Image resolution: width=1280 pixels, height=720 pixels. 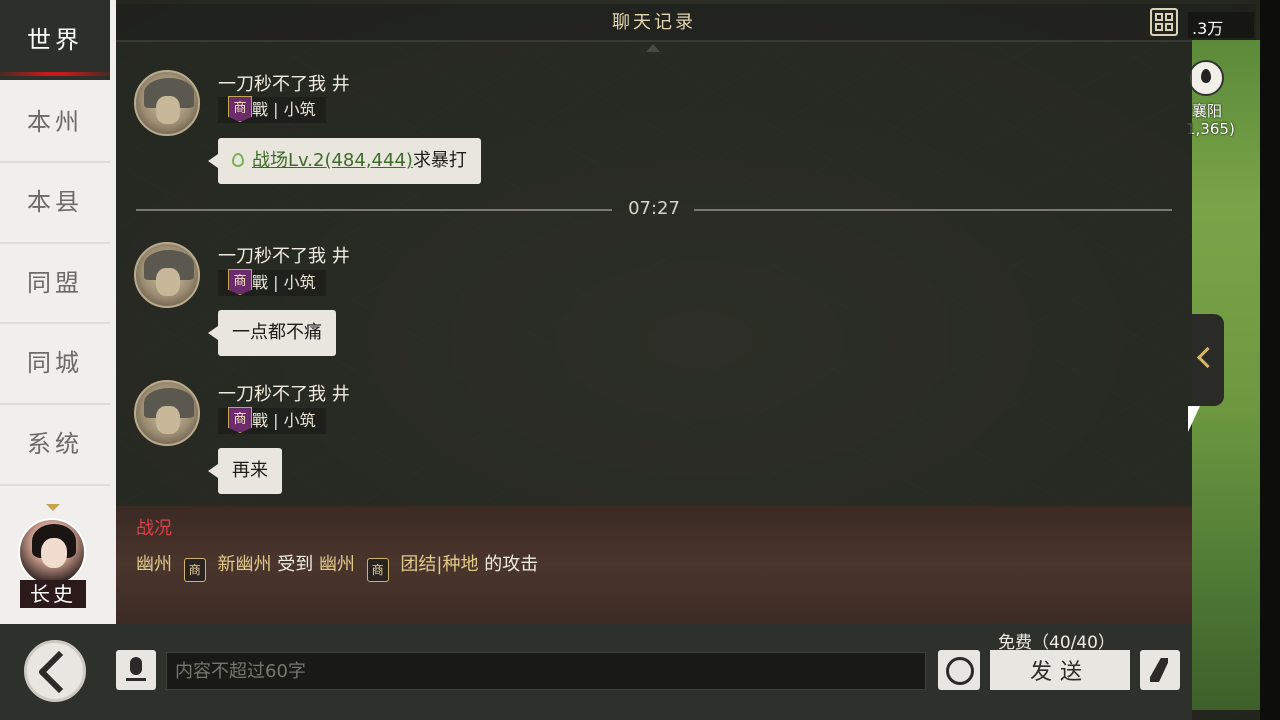 I want to click on official-avatar, so click(x=52, y=552).